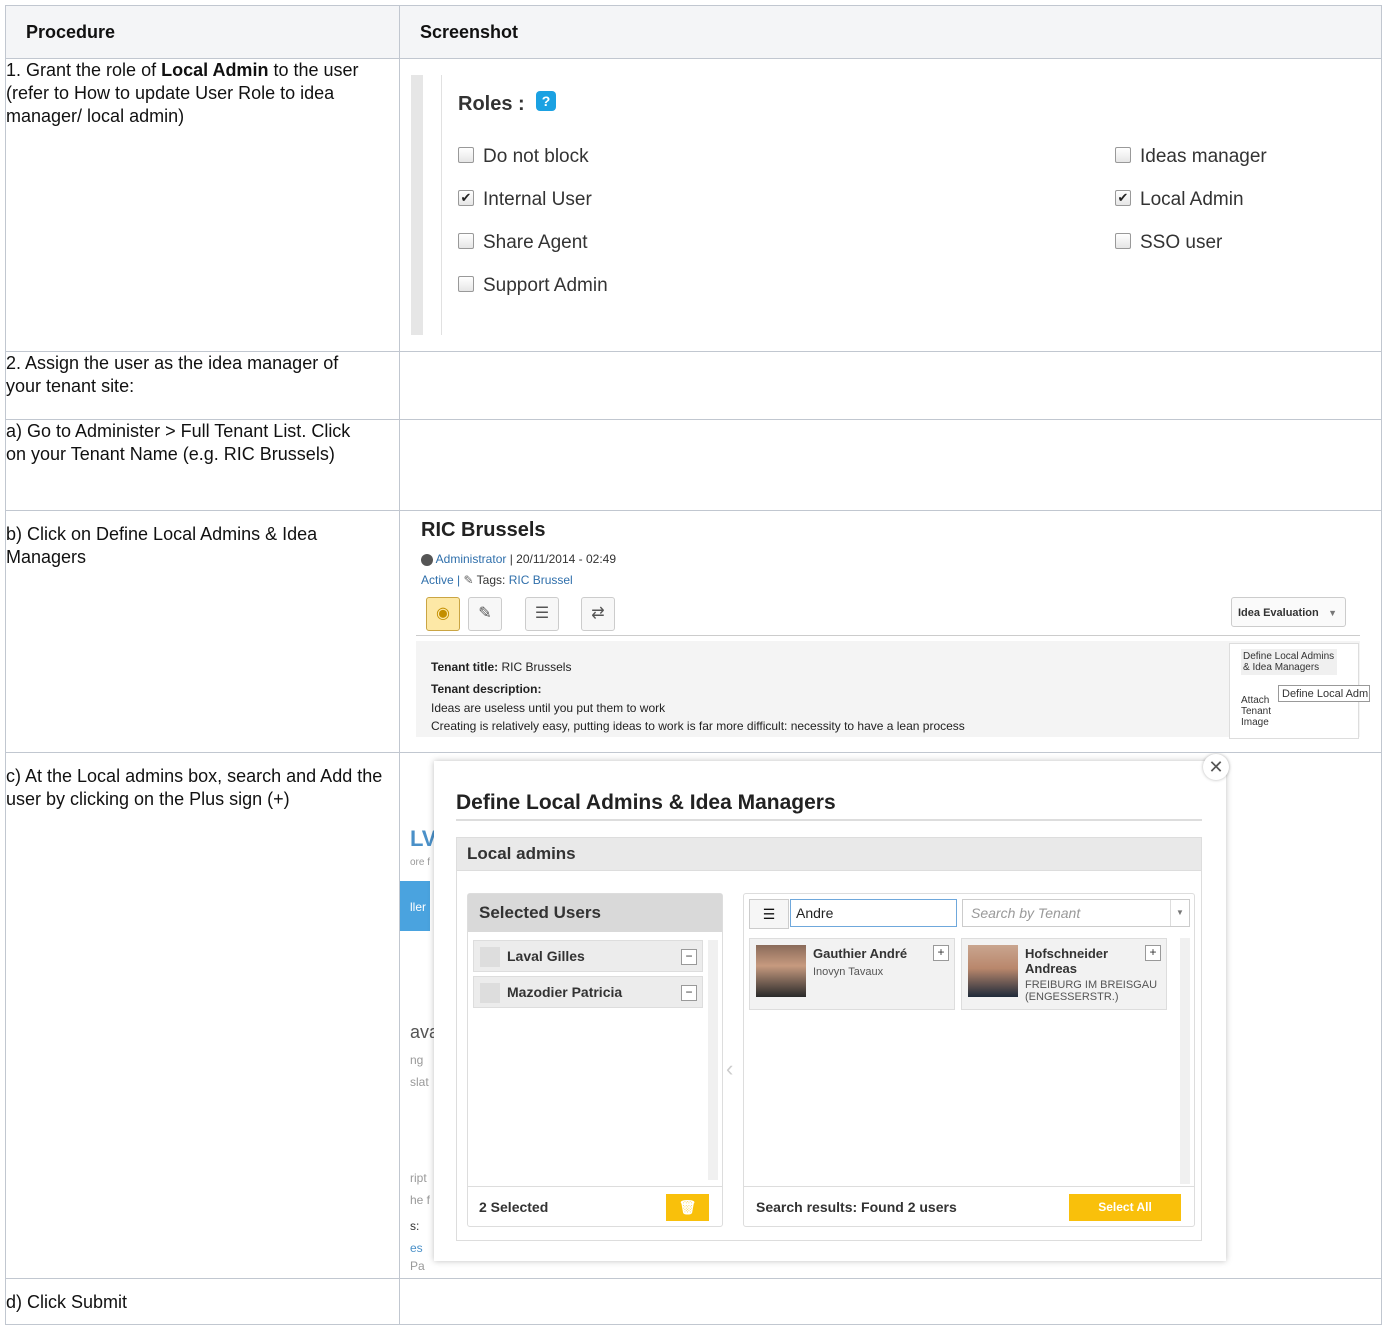  I want to click on local-admins-header: Local admins, so click(829, 854).